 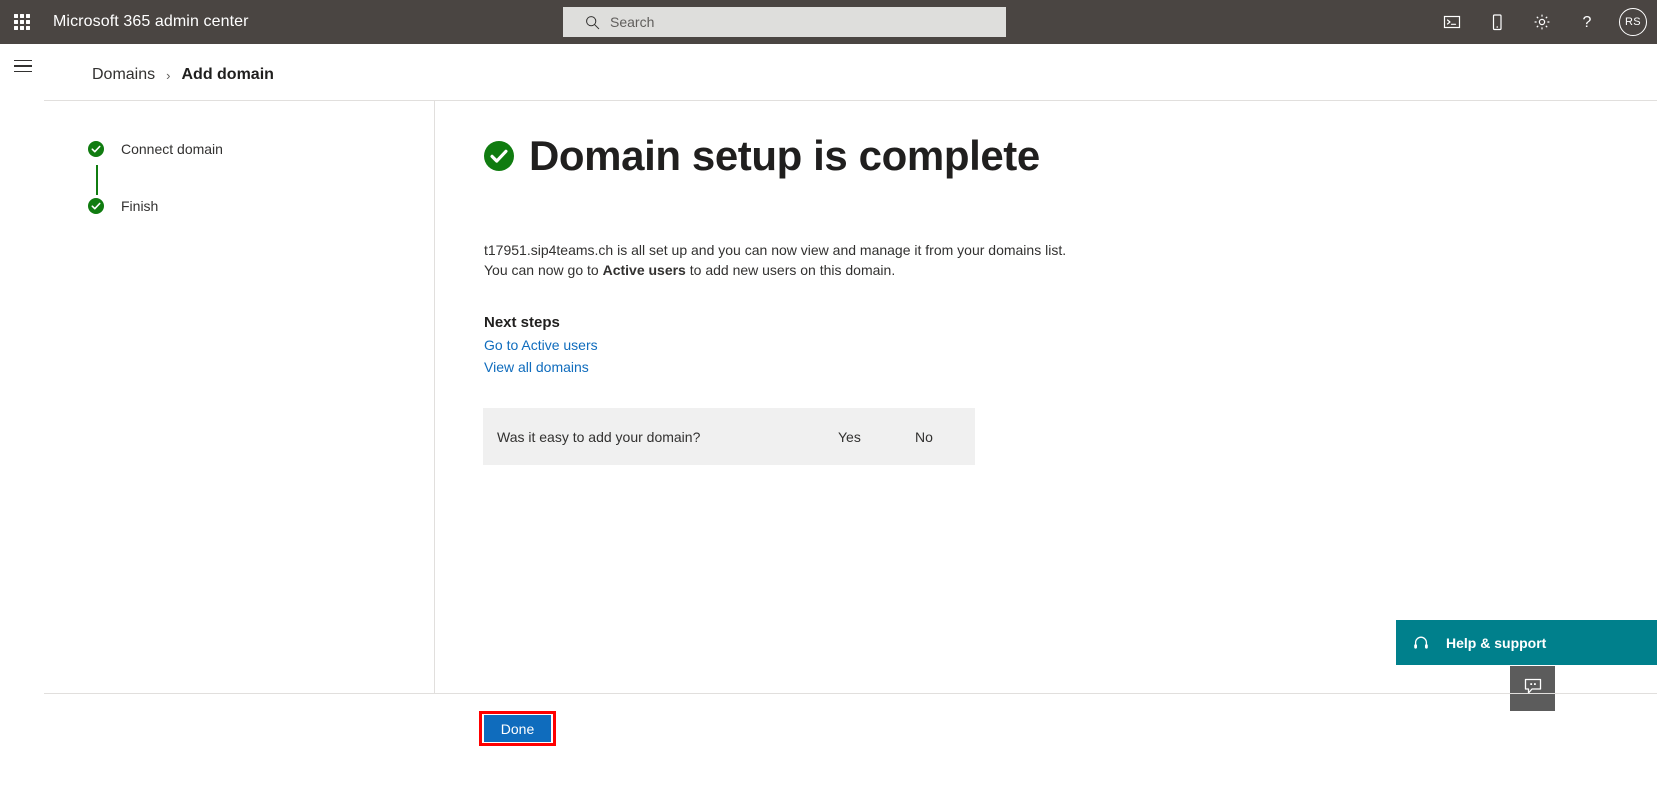 What do you see at coordinates (849, 437) in the screenshot?
I see `survey-yes-button: Yes` at bounding box center [849, 437].